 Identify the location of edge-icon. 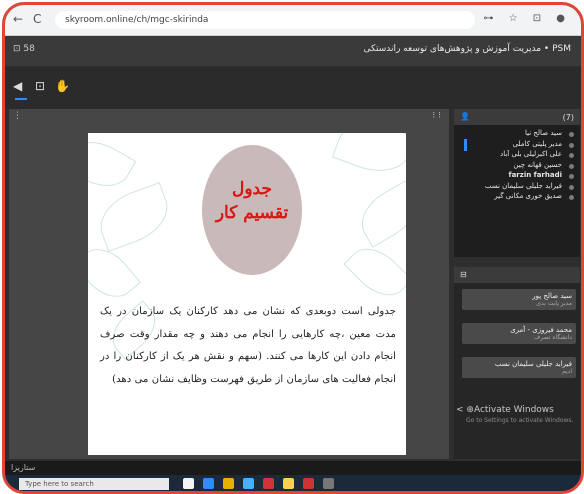
(208, 483).